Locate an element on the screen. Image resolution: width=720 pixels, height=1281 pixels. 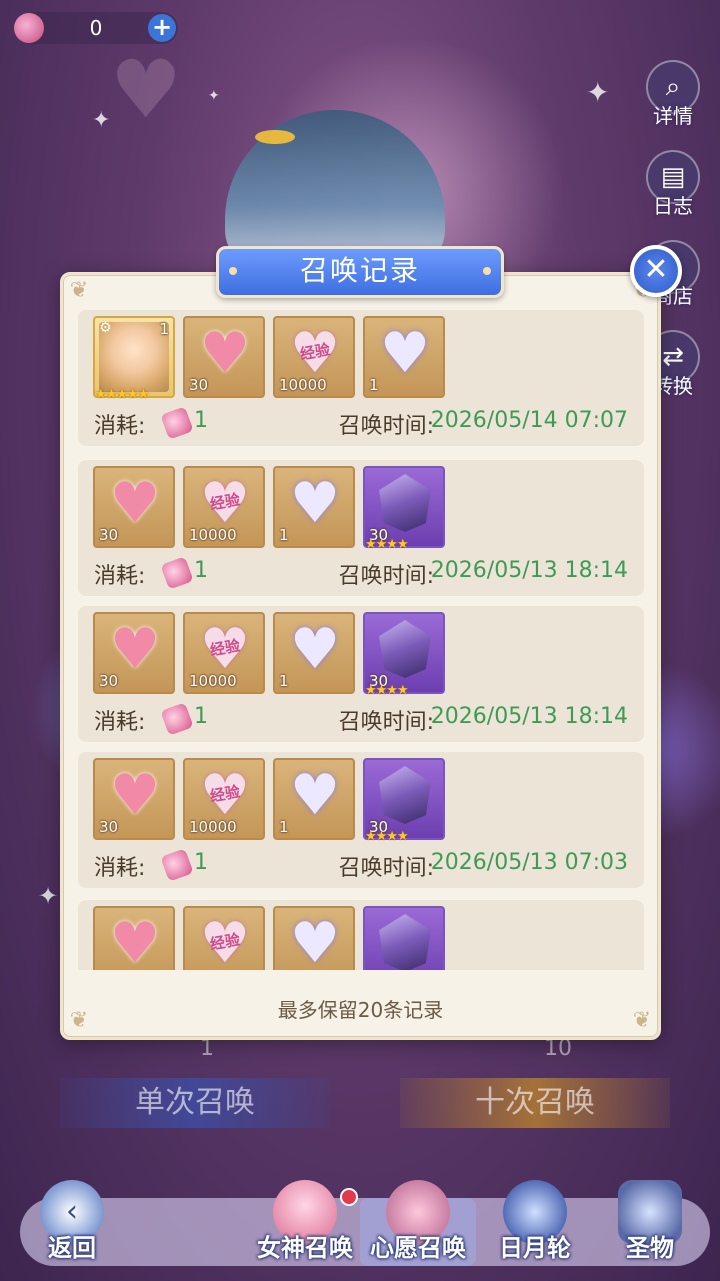
star-rating: ★★★★★ is located at coordinates (122, 394).